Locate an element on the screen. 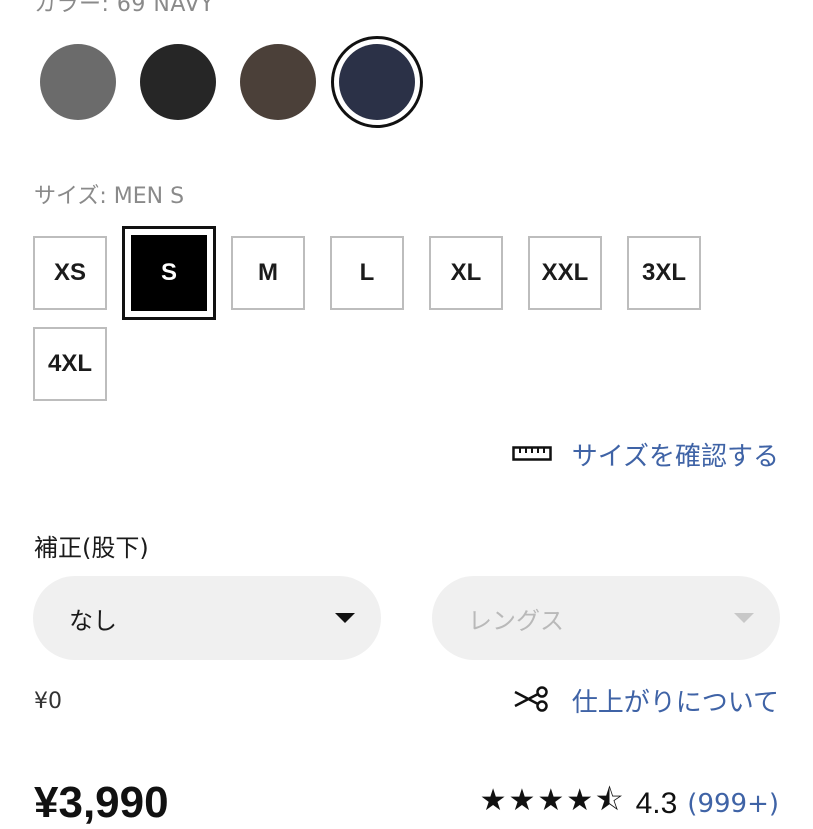 The image size is (813, 829). finish-link: 仕上がりについて is located at coordinates (645, 700).